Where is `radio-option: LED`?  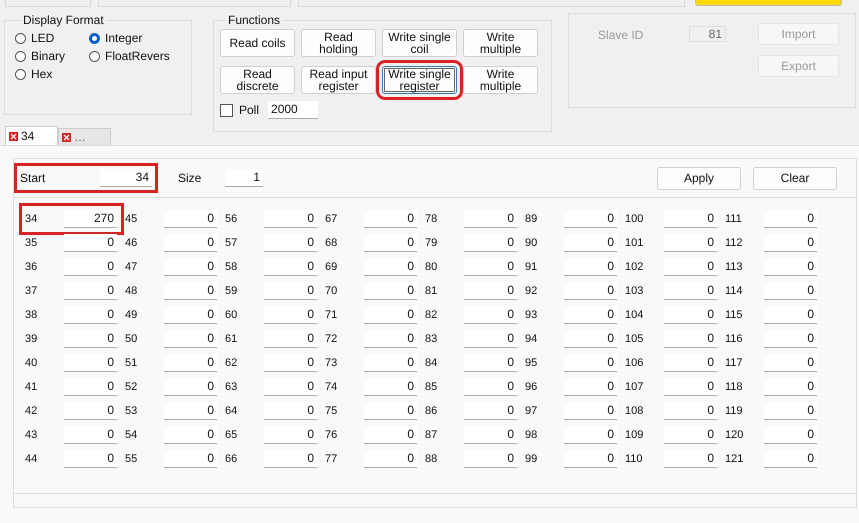
radio-option: LED is located at coordinates (52, 38).